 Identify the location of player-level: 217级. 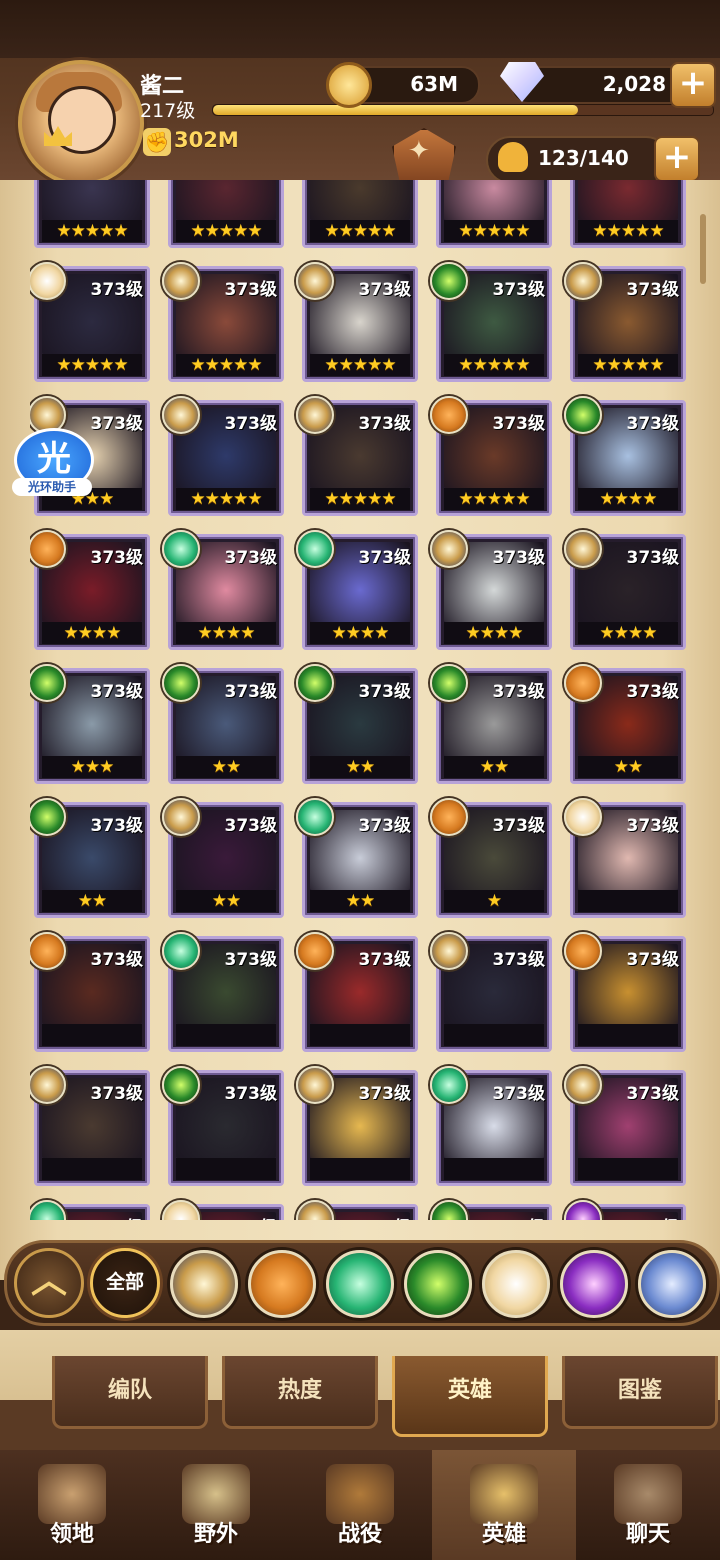
(168, 111).